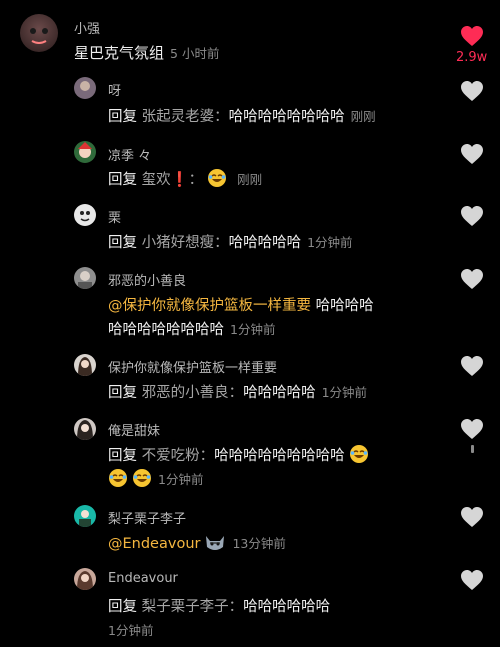  What do you see at coordinates (192, 366) in the screenshot?
I see `reply-username: 保护你就像保护篮板一样重要` at bounding box center [192, 366].